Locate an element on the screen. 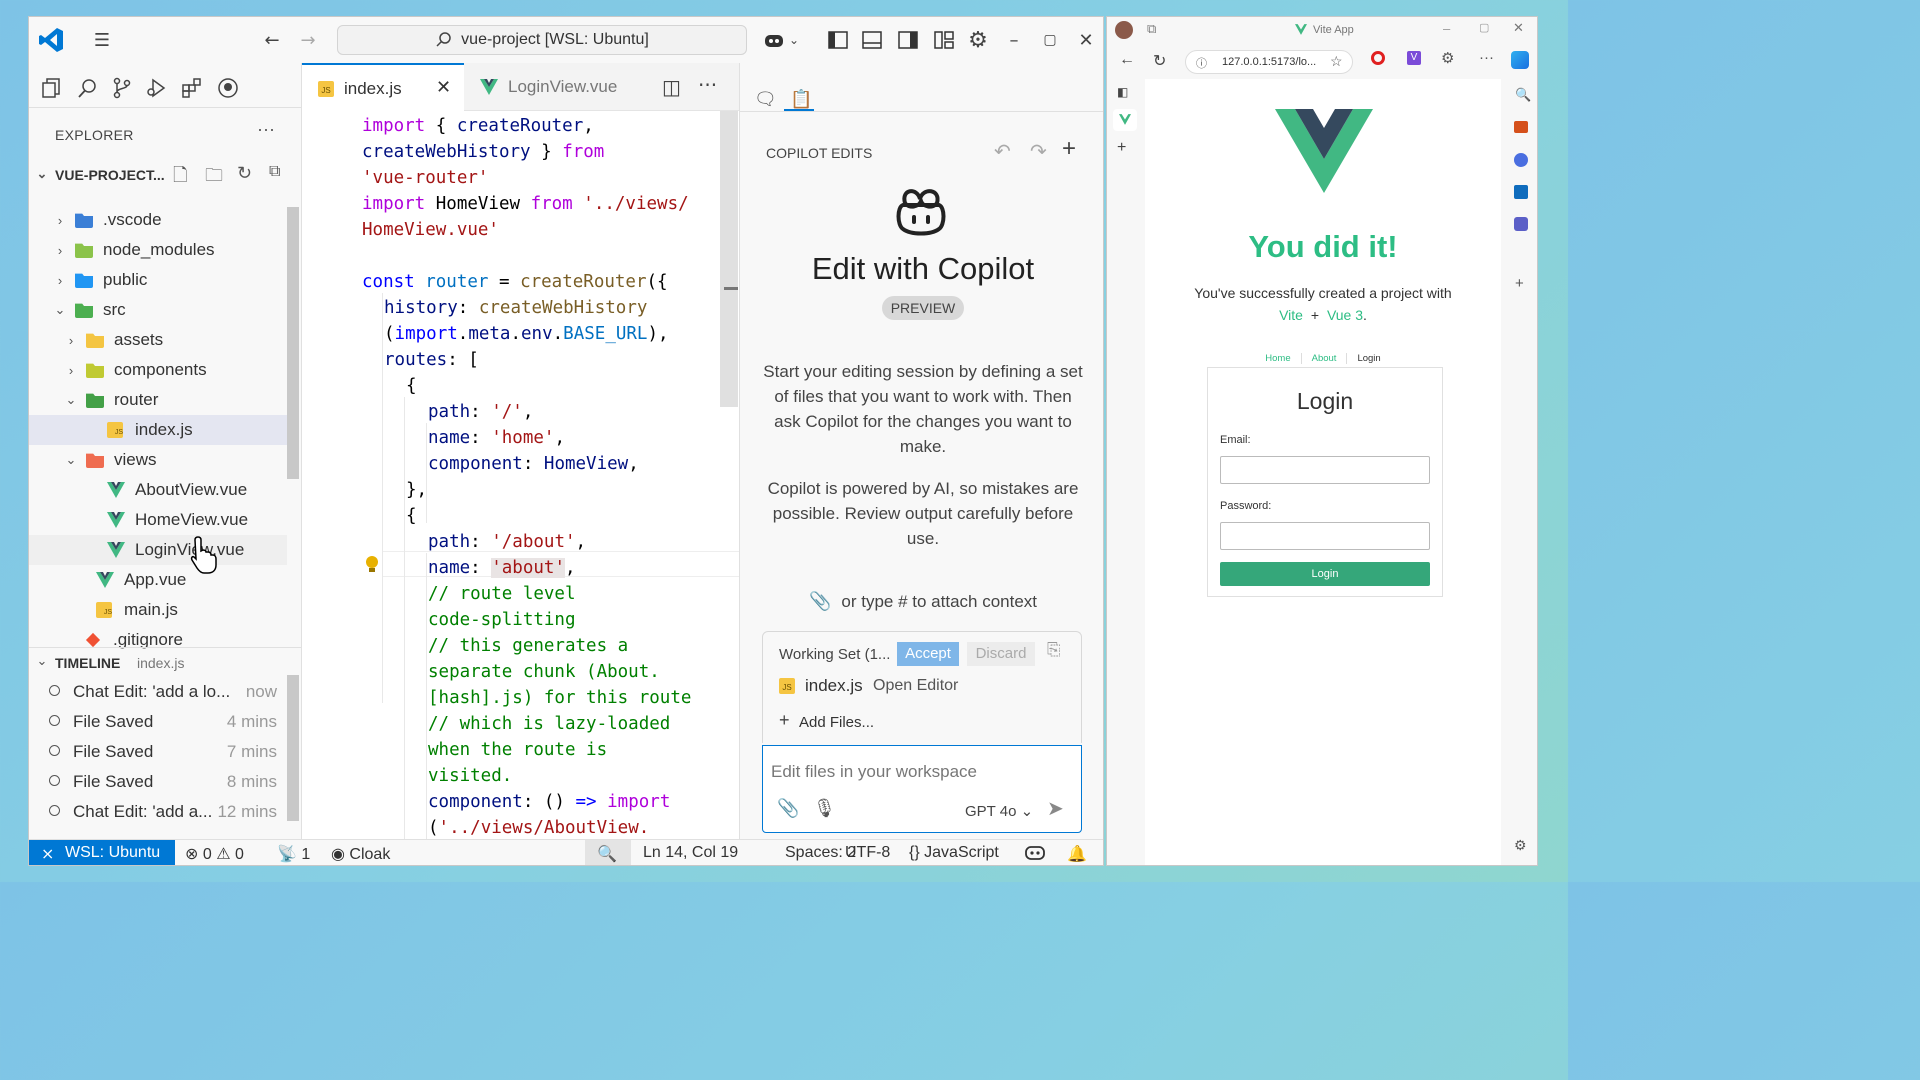 The height and width of the screenshot is (1080, 1920). nav-about: About is located at coordinates (1324, 358).